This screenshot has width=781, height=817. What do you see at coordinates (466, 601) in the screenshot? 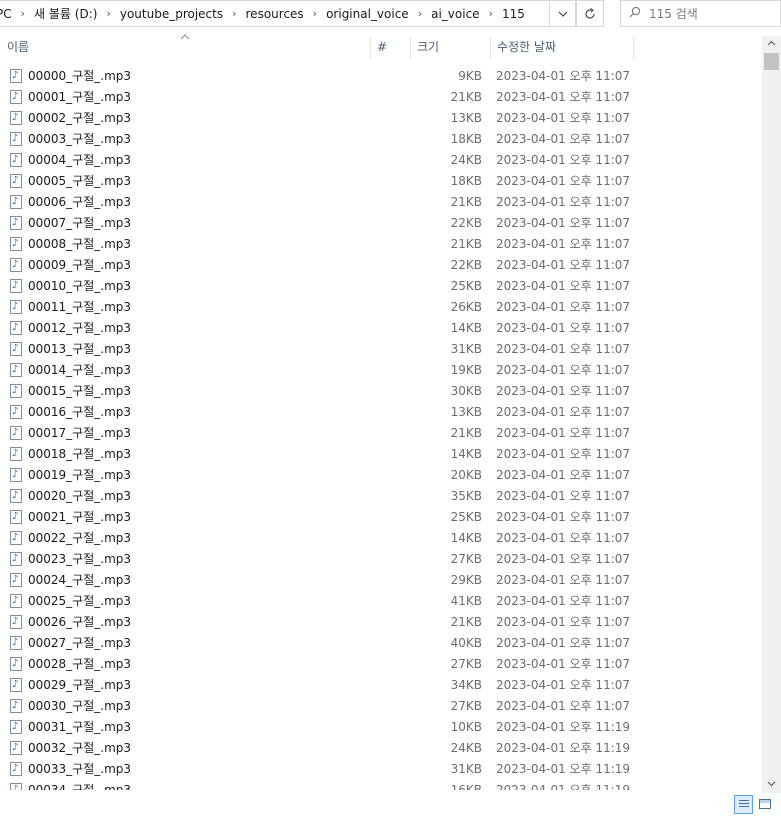
I see `file-size: 41KB` at bounding box center [466, 601].